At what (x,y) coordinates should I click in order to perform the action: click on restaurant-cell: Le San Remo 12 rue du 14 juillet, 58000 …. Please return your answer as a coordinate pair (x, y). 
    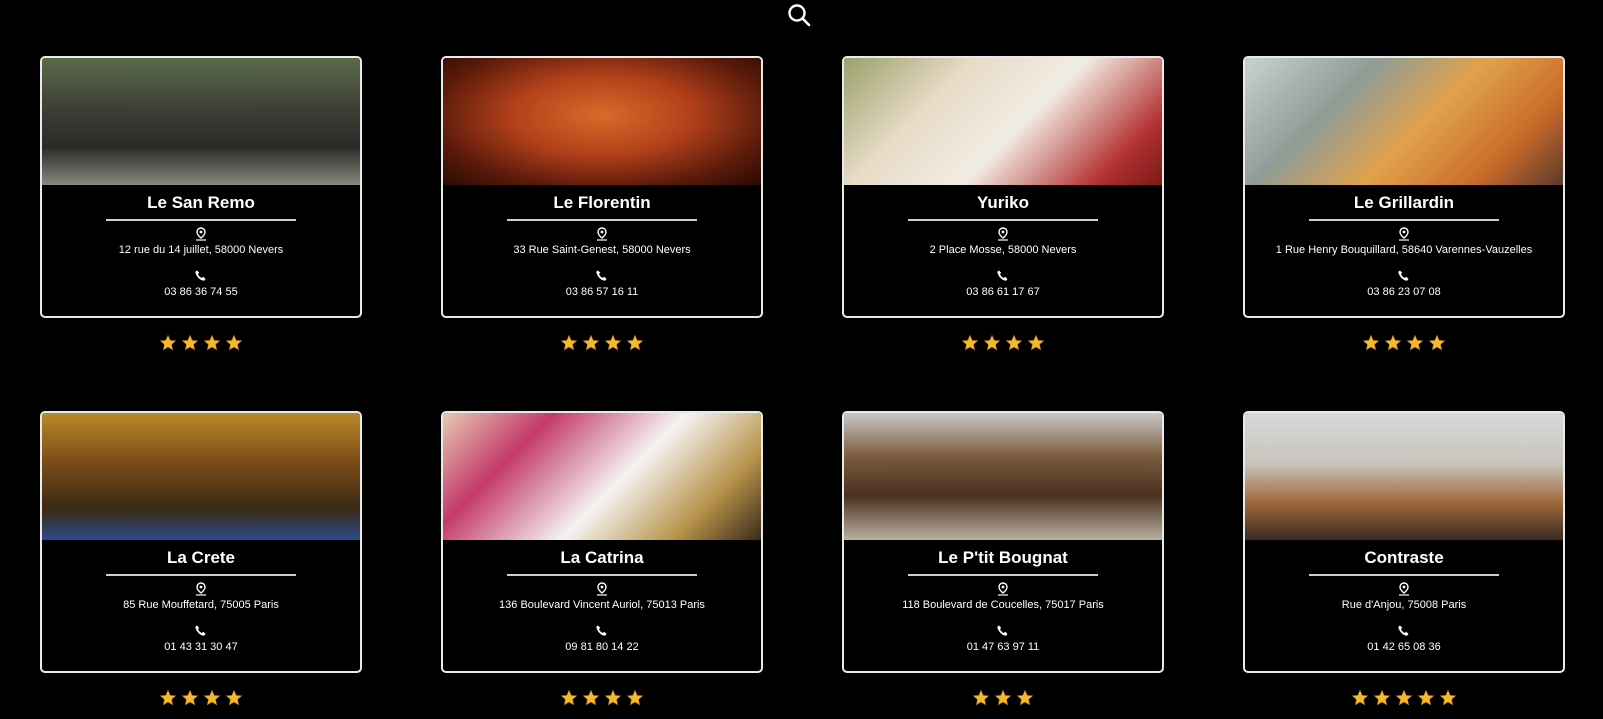
    Looking at the image, I should click on (201, 206).